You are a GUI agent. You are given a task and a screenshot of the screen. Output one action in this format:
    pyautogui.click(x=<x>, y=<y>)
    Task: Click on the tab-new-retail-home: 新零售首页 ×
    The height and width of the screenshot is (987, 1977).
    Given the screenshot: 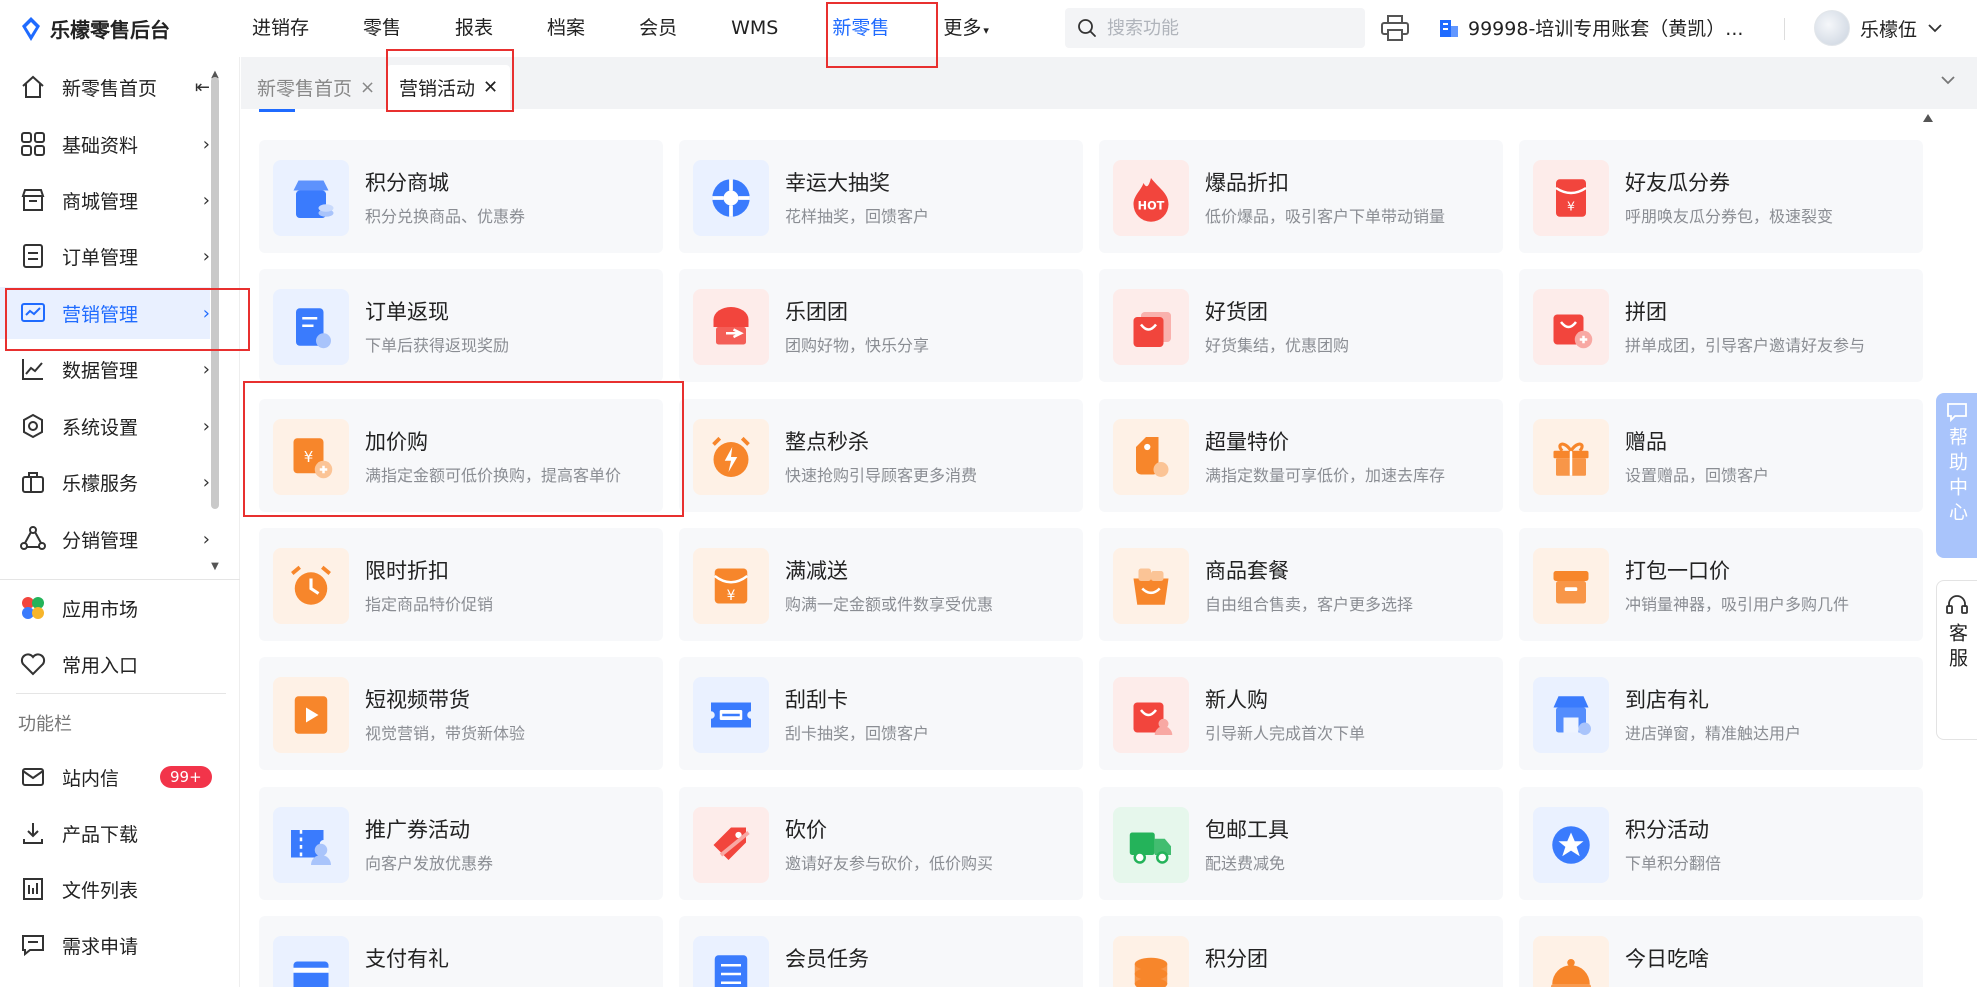 What is the action you would take?
    pyautogui.click(x=316, y=87)
    